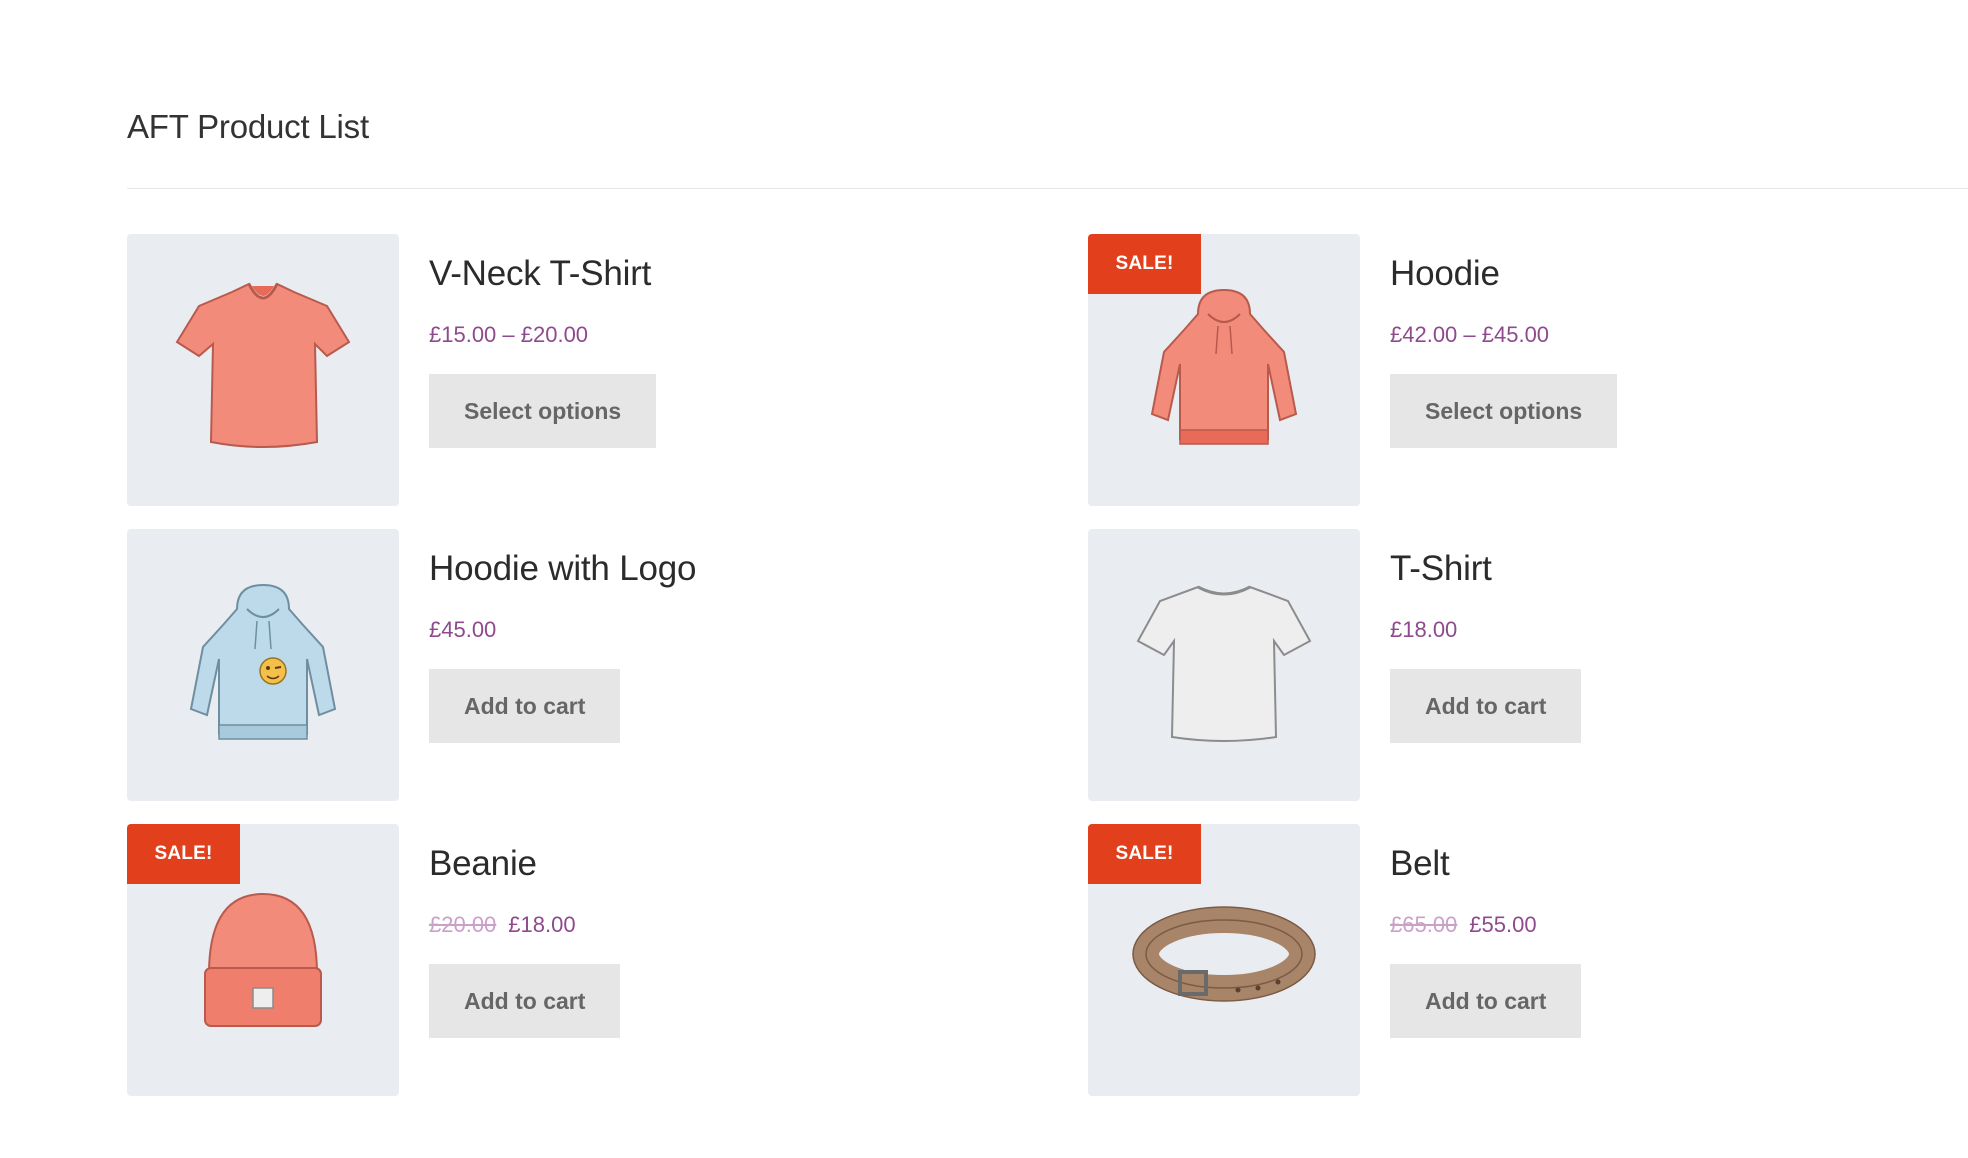  What do you see at coordinates (1420, 864) in the screenshot?
I see `product-title: Belt` at bounding box center [1420, 864].